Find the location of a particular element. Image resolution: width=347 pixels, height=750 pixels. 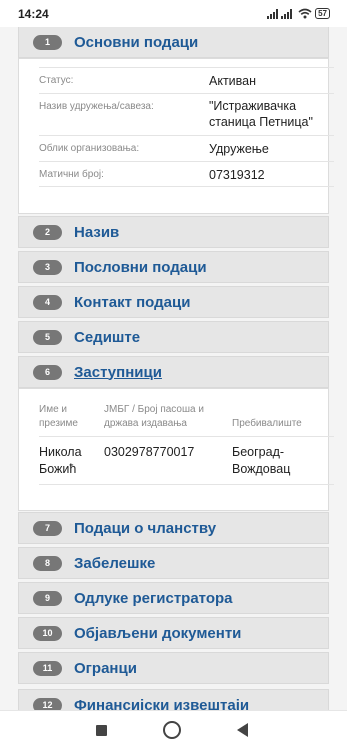

system-navigation-bar is located at coordinates (173, 730).